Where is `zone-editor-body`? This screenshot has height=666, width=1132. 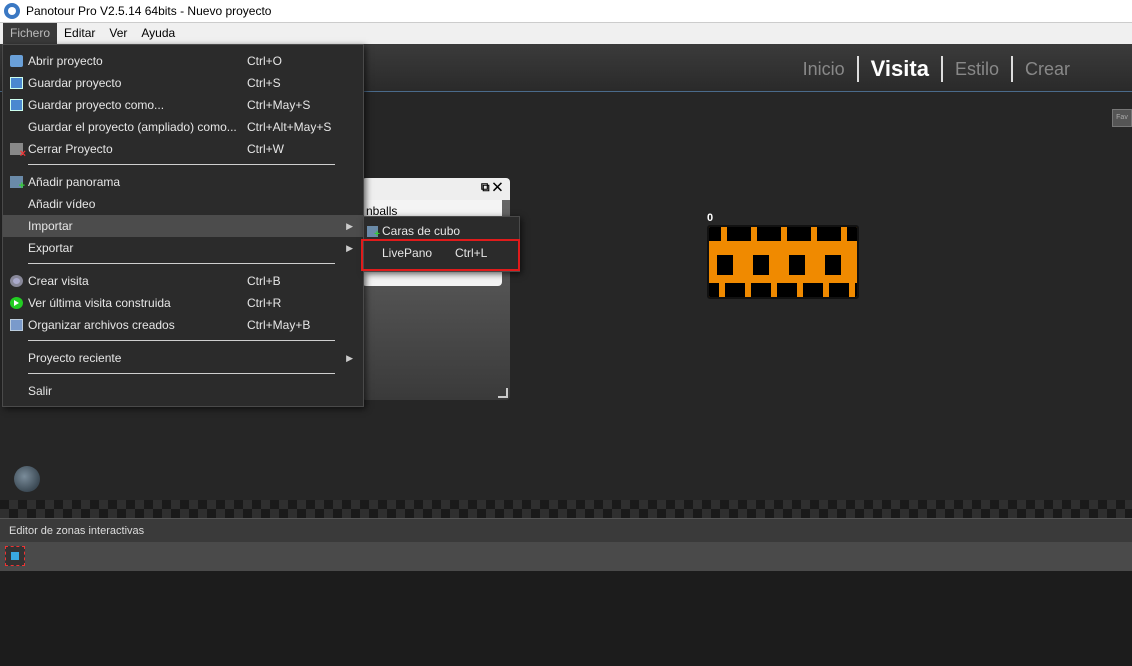 zone-editor-body is located at coordinates (566, 618).